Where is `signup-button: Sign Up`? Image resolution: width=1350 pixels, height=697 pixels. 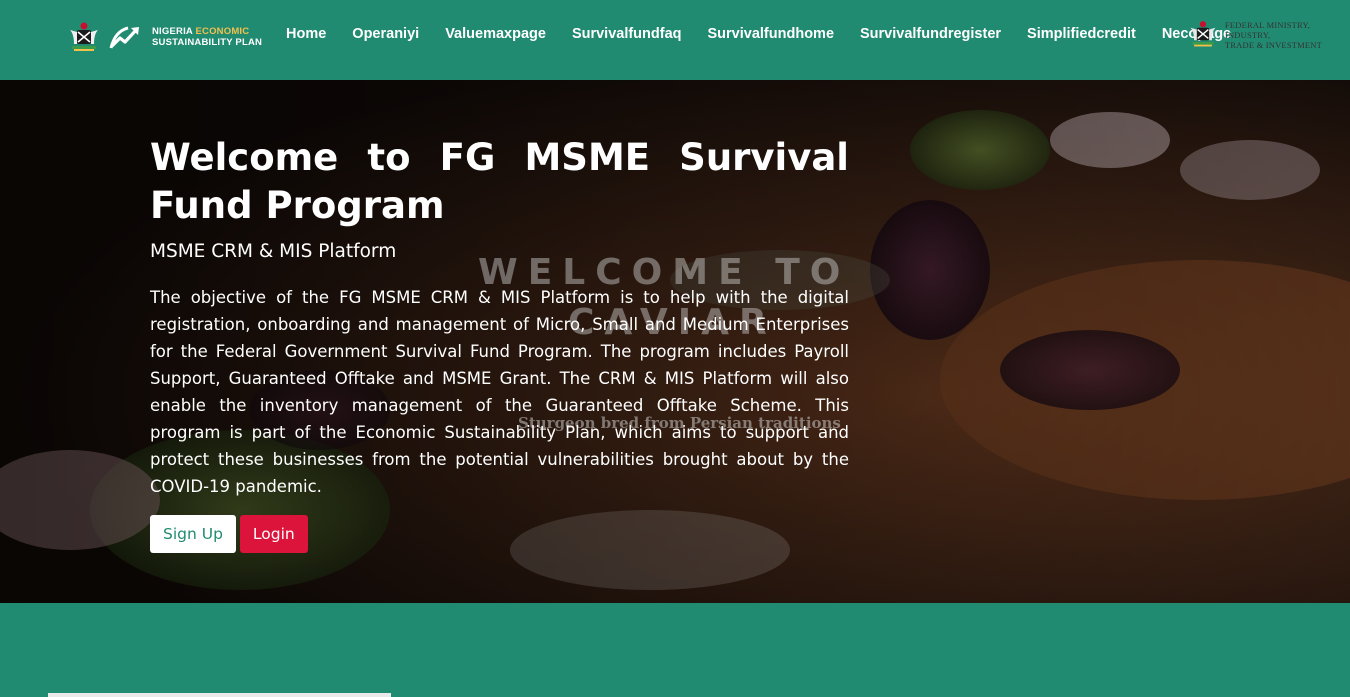
signup-button: Sign Up is located at coordinates (193, 534).